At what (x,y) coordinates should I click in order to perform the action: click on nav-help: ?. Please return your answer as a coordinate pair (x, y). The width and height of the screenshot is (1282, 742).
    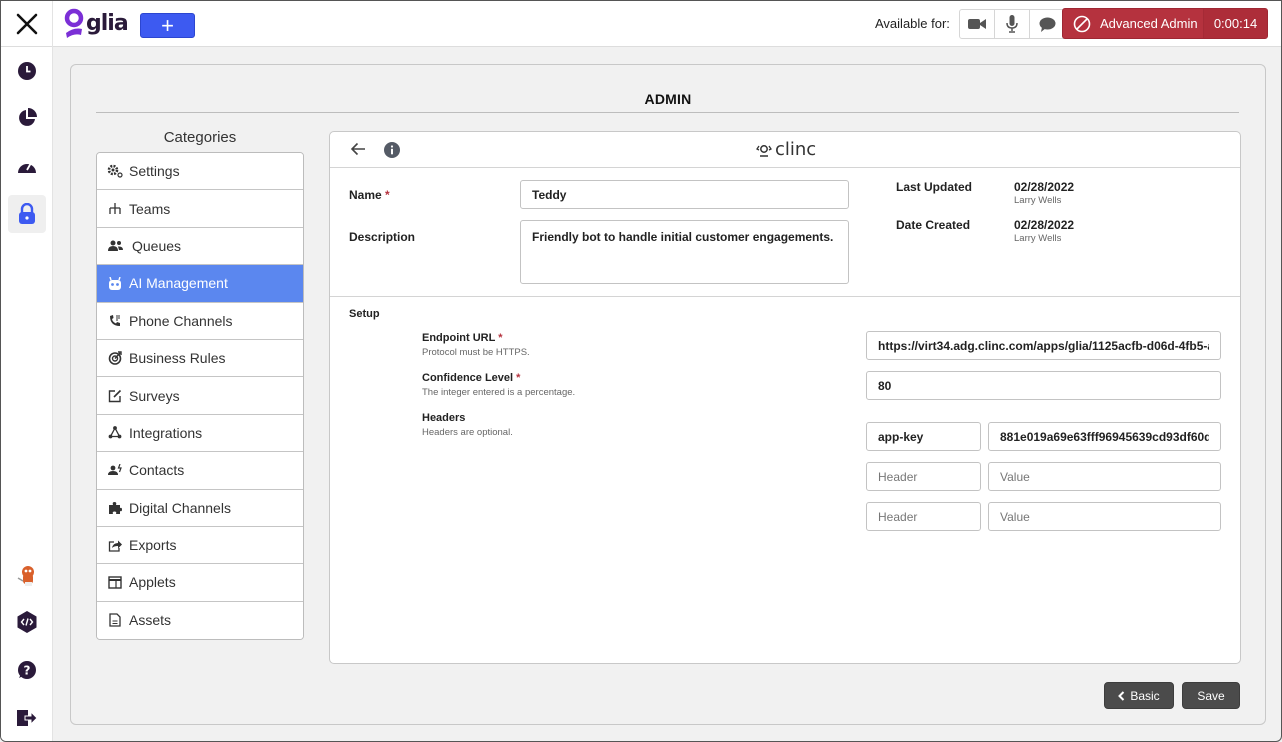
    Looking at the image, I should click on (27, 670).